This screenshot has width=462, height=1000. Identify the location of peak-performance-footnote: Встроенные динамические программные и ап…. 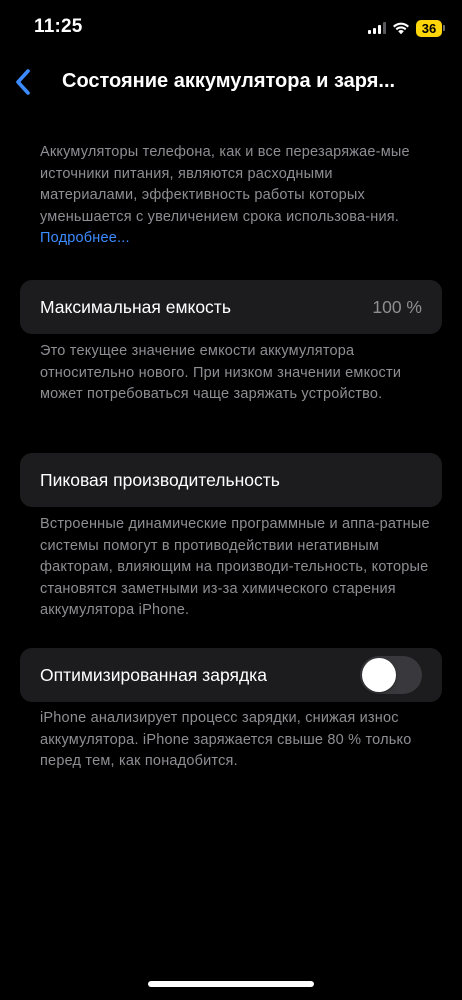
(235, 567).